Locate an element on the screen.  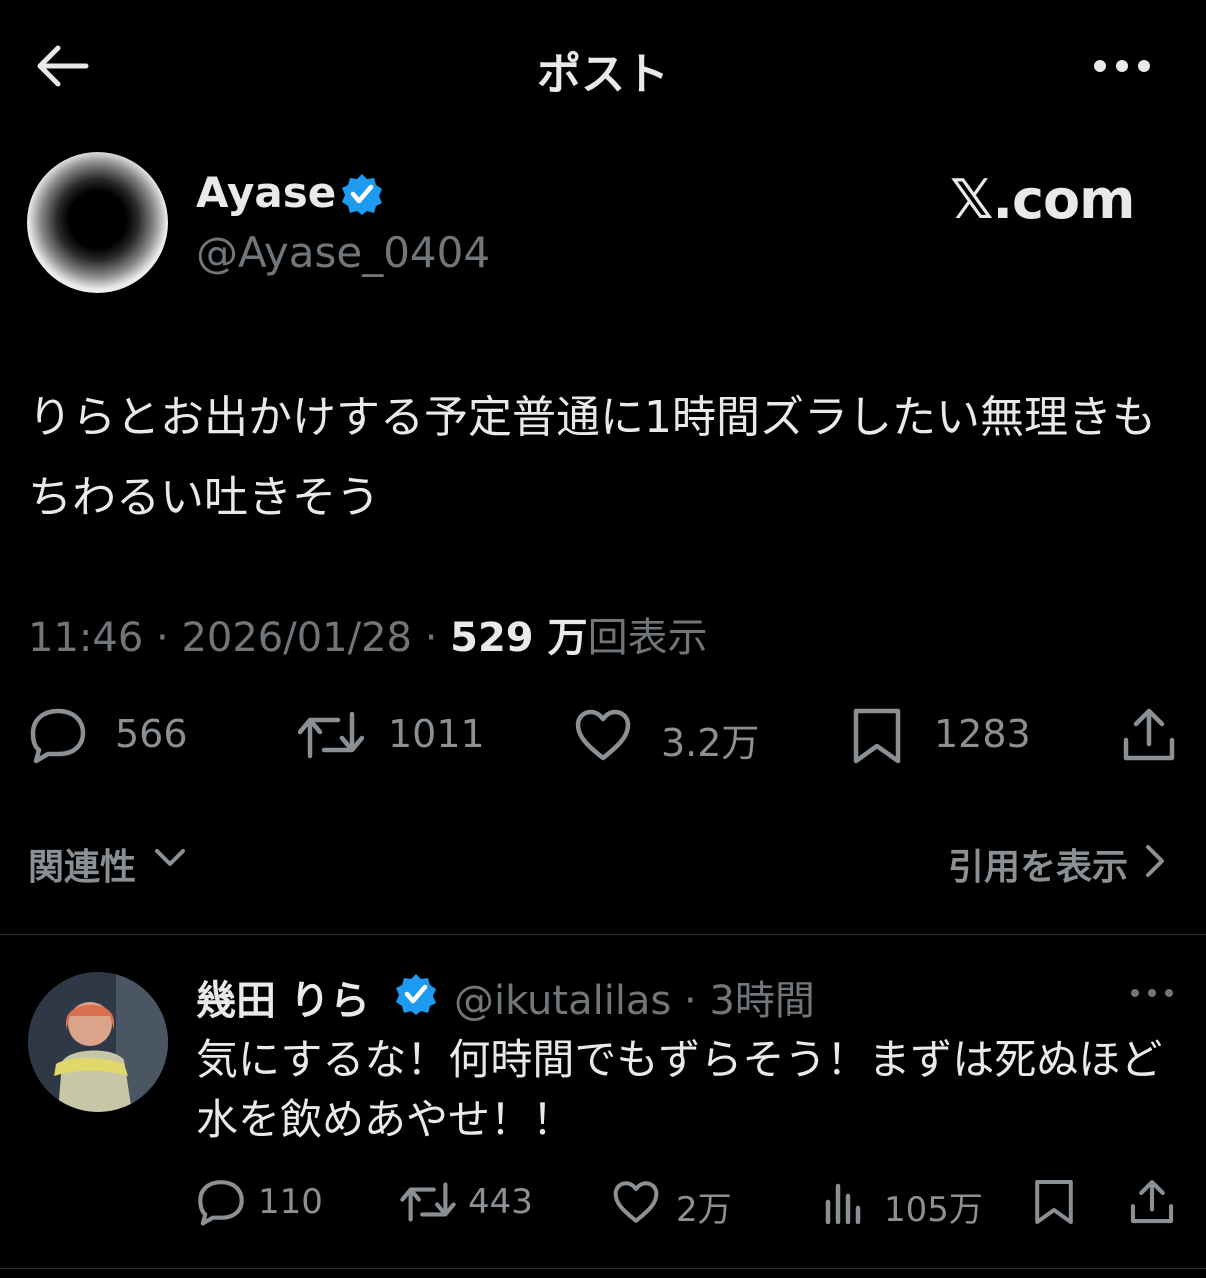
reply-author-handle: @ikutalilas · 3時間 is located at coordinates (634, 1001).